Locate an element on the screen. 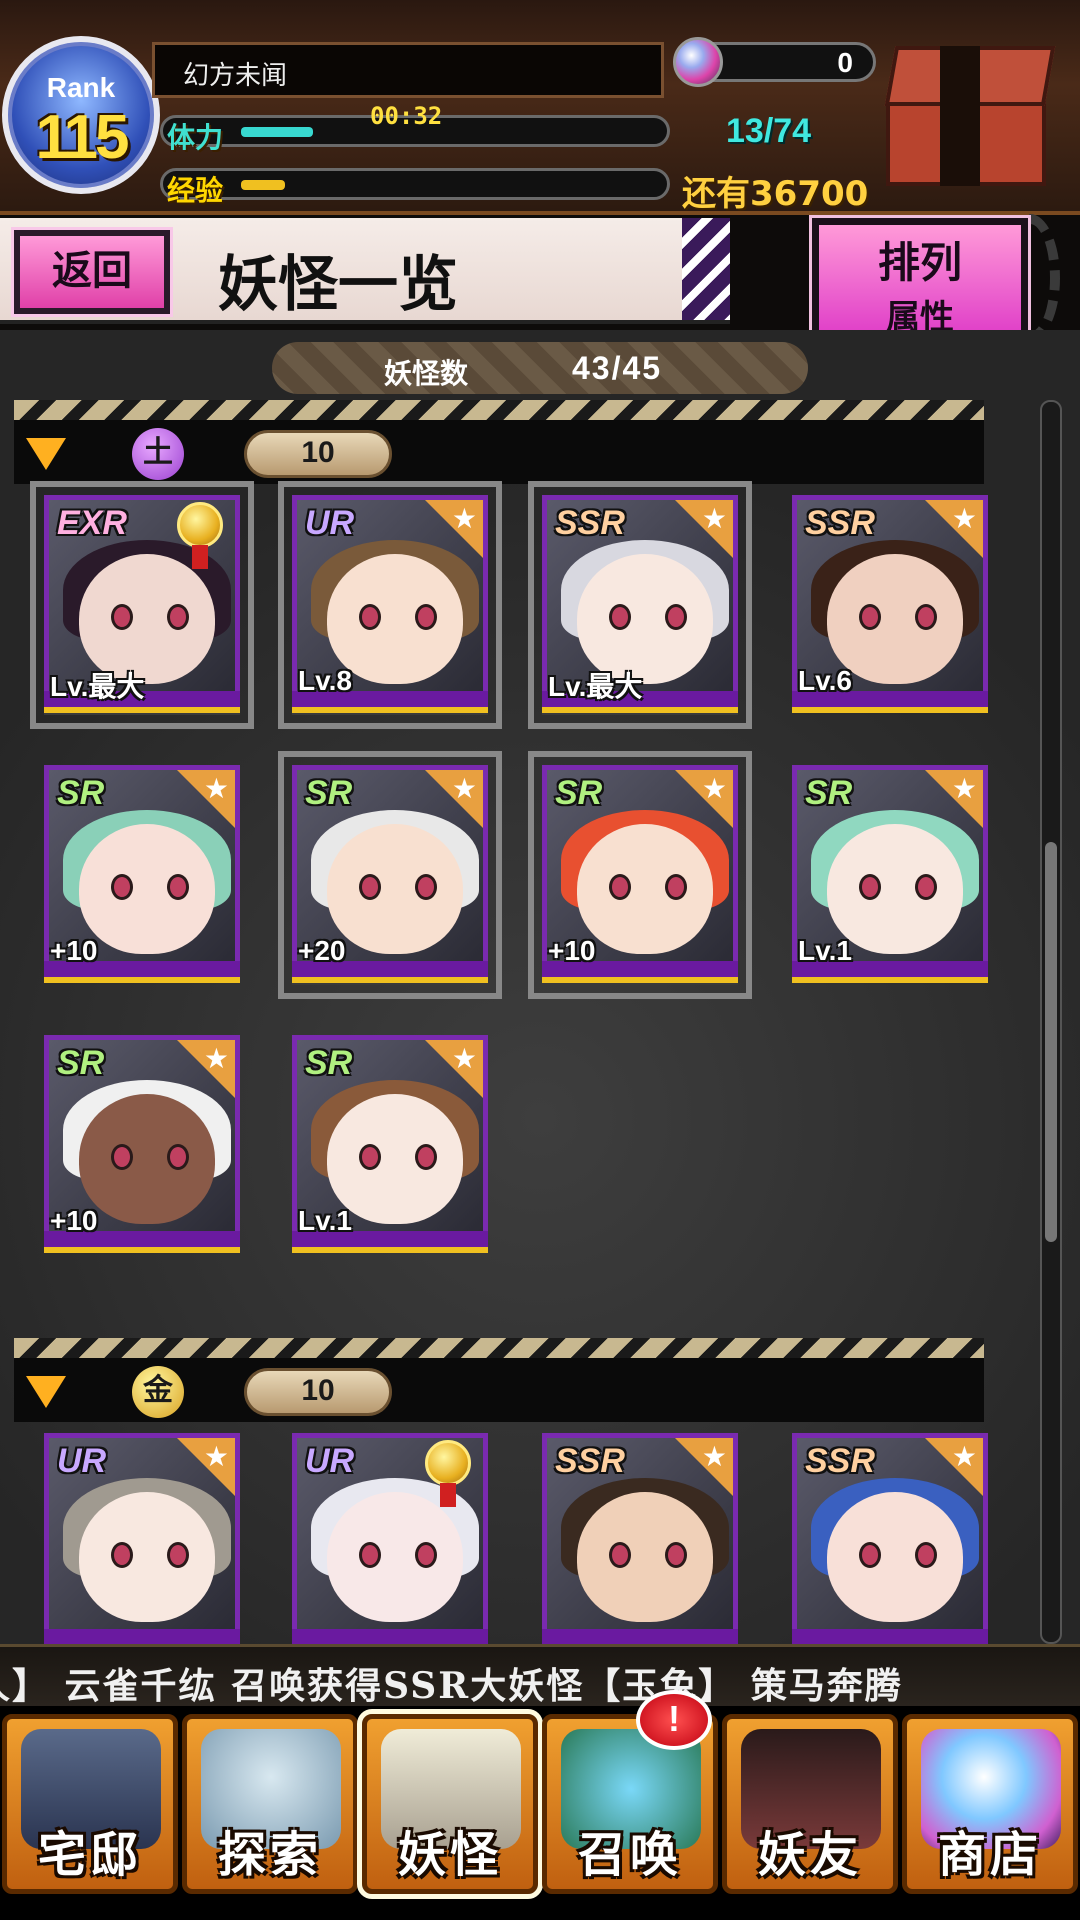  nav-item-4: 妖友 is located at coordinates (810, 1804).